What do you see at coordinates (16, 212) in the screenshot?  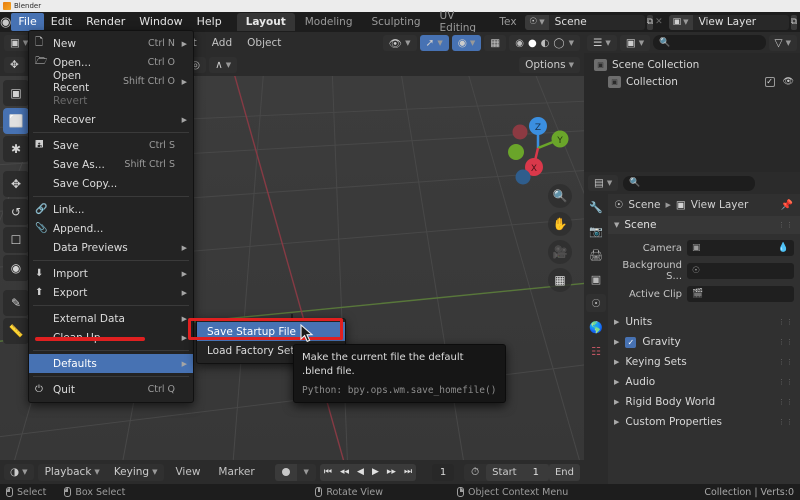 I see `rotate-tool-icon: ↺` at bounding box center [16, 212].